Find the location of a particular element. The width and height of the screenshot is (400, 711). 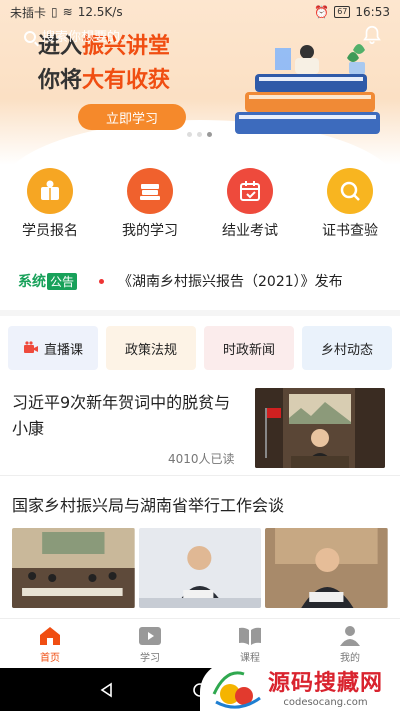

tab-label: 直播课 is located at coordinates (63, 350).